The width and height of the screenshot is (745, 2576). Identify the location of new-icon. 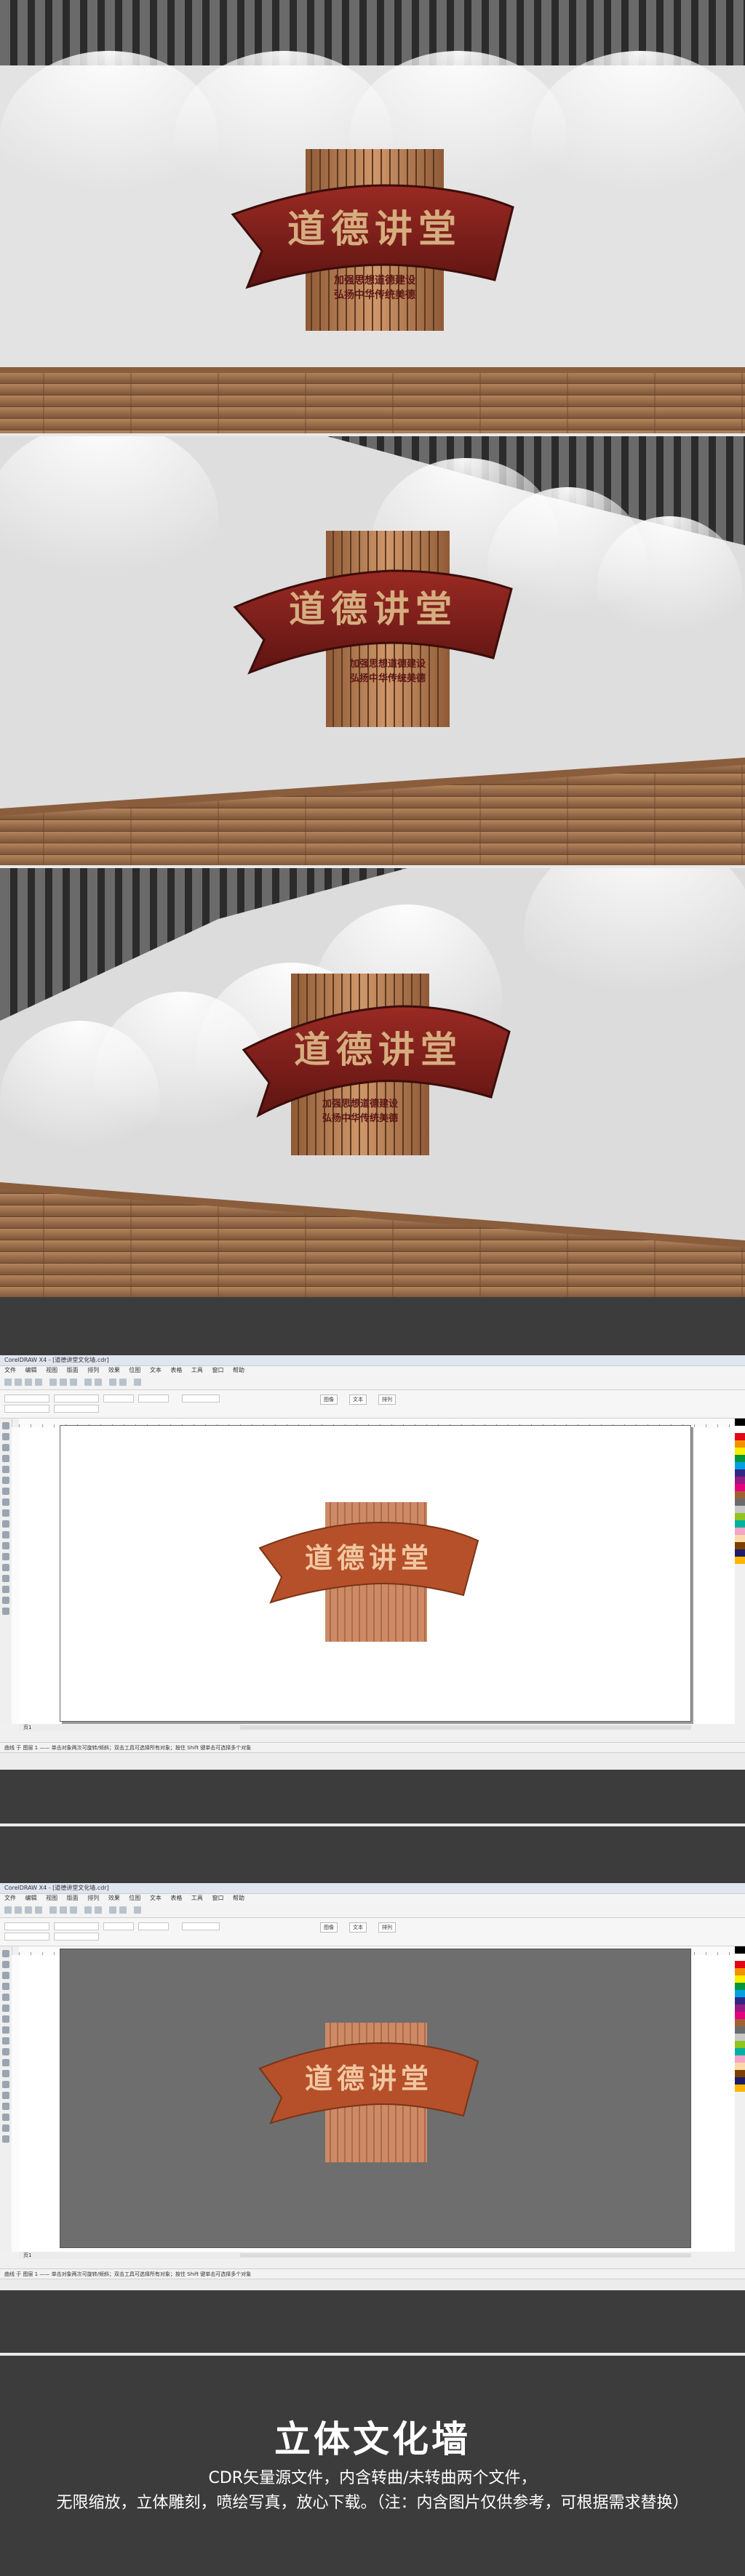
(8, 1910).